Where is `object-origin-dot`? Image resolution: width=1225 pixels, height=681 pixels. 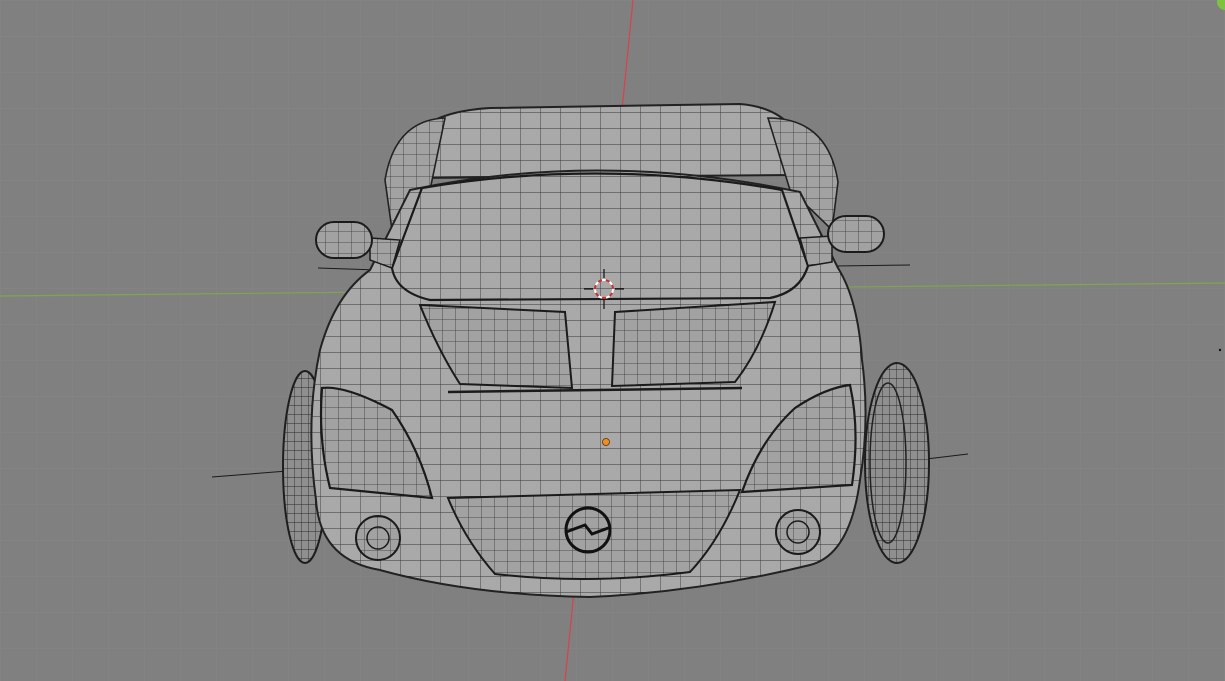
object-origin-dot is located at coordinates (606, 442).